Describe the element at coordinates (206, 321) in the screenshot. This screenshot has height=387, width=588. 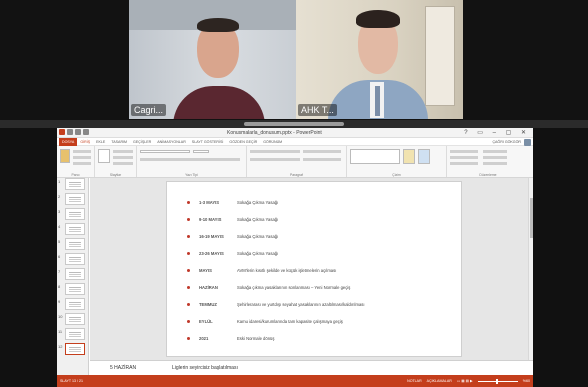
I see `timeline-date: EYLÜL` at that location.